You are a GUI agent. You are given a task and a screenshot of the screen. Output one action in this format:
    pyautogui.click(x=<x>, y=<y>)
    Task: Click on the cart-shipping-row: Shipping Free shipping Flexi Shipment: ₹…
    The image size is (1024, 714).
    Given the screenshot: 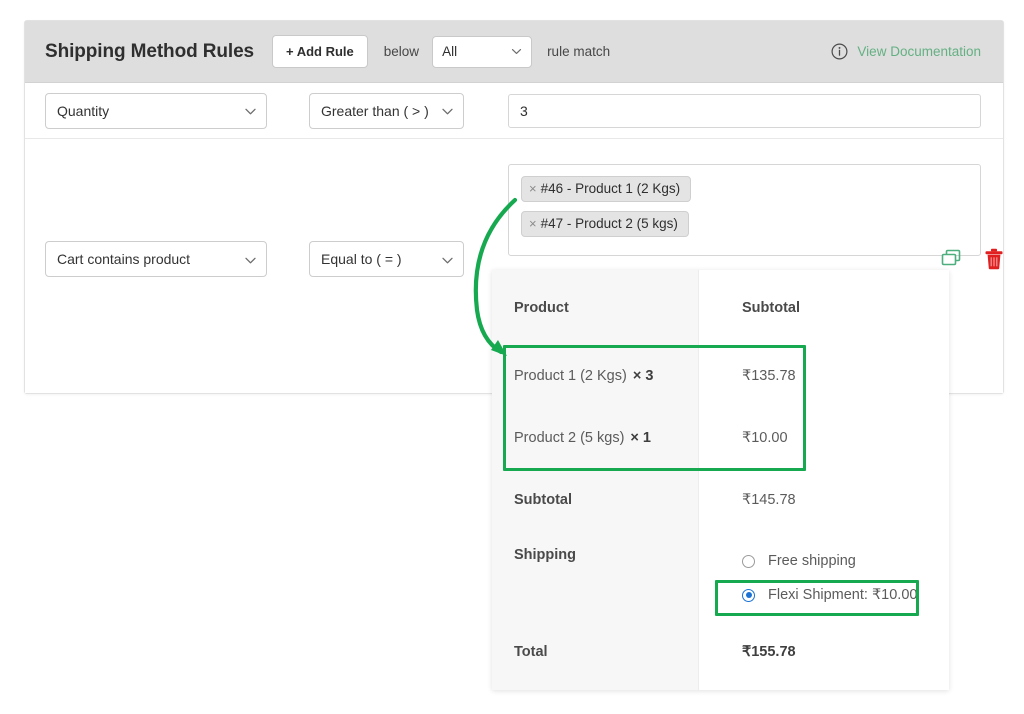 What is the action you would take?
    pyautogui.click(x=720, y=577)
    